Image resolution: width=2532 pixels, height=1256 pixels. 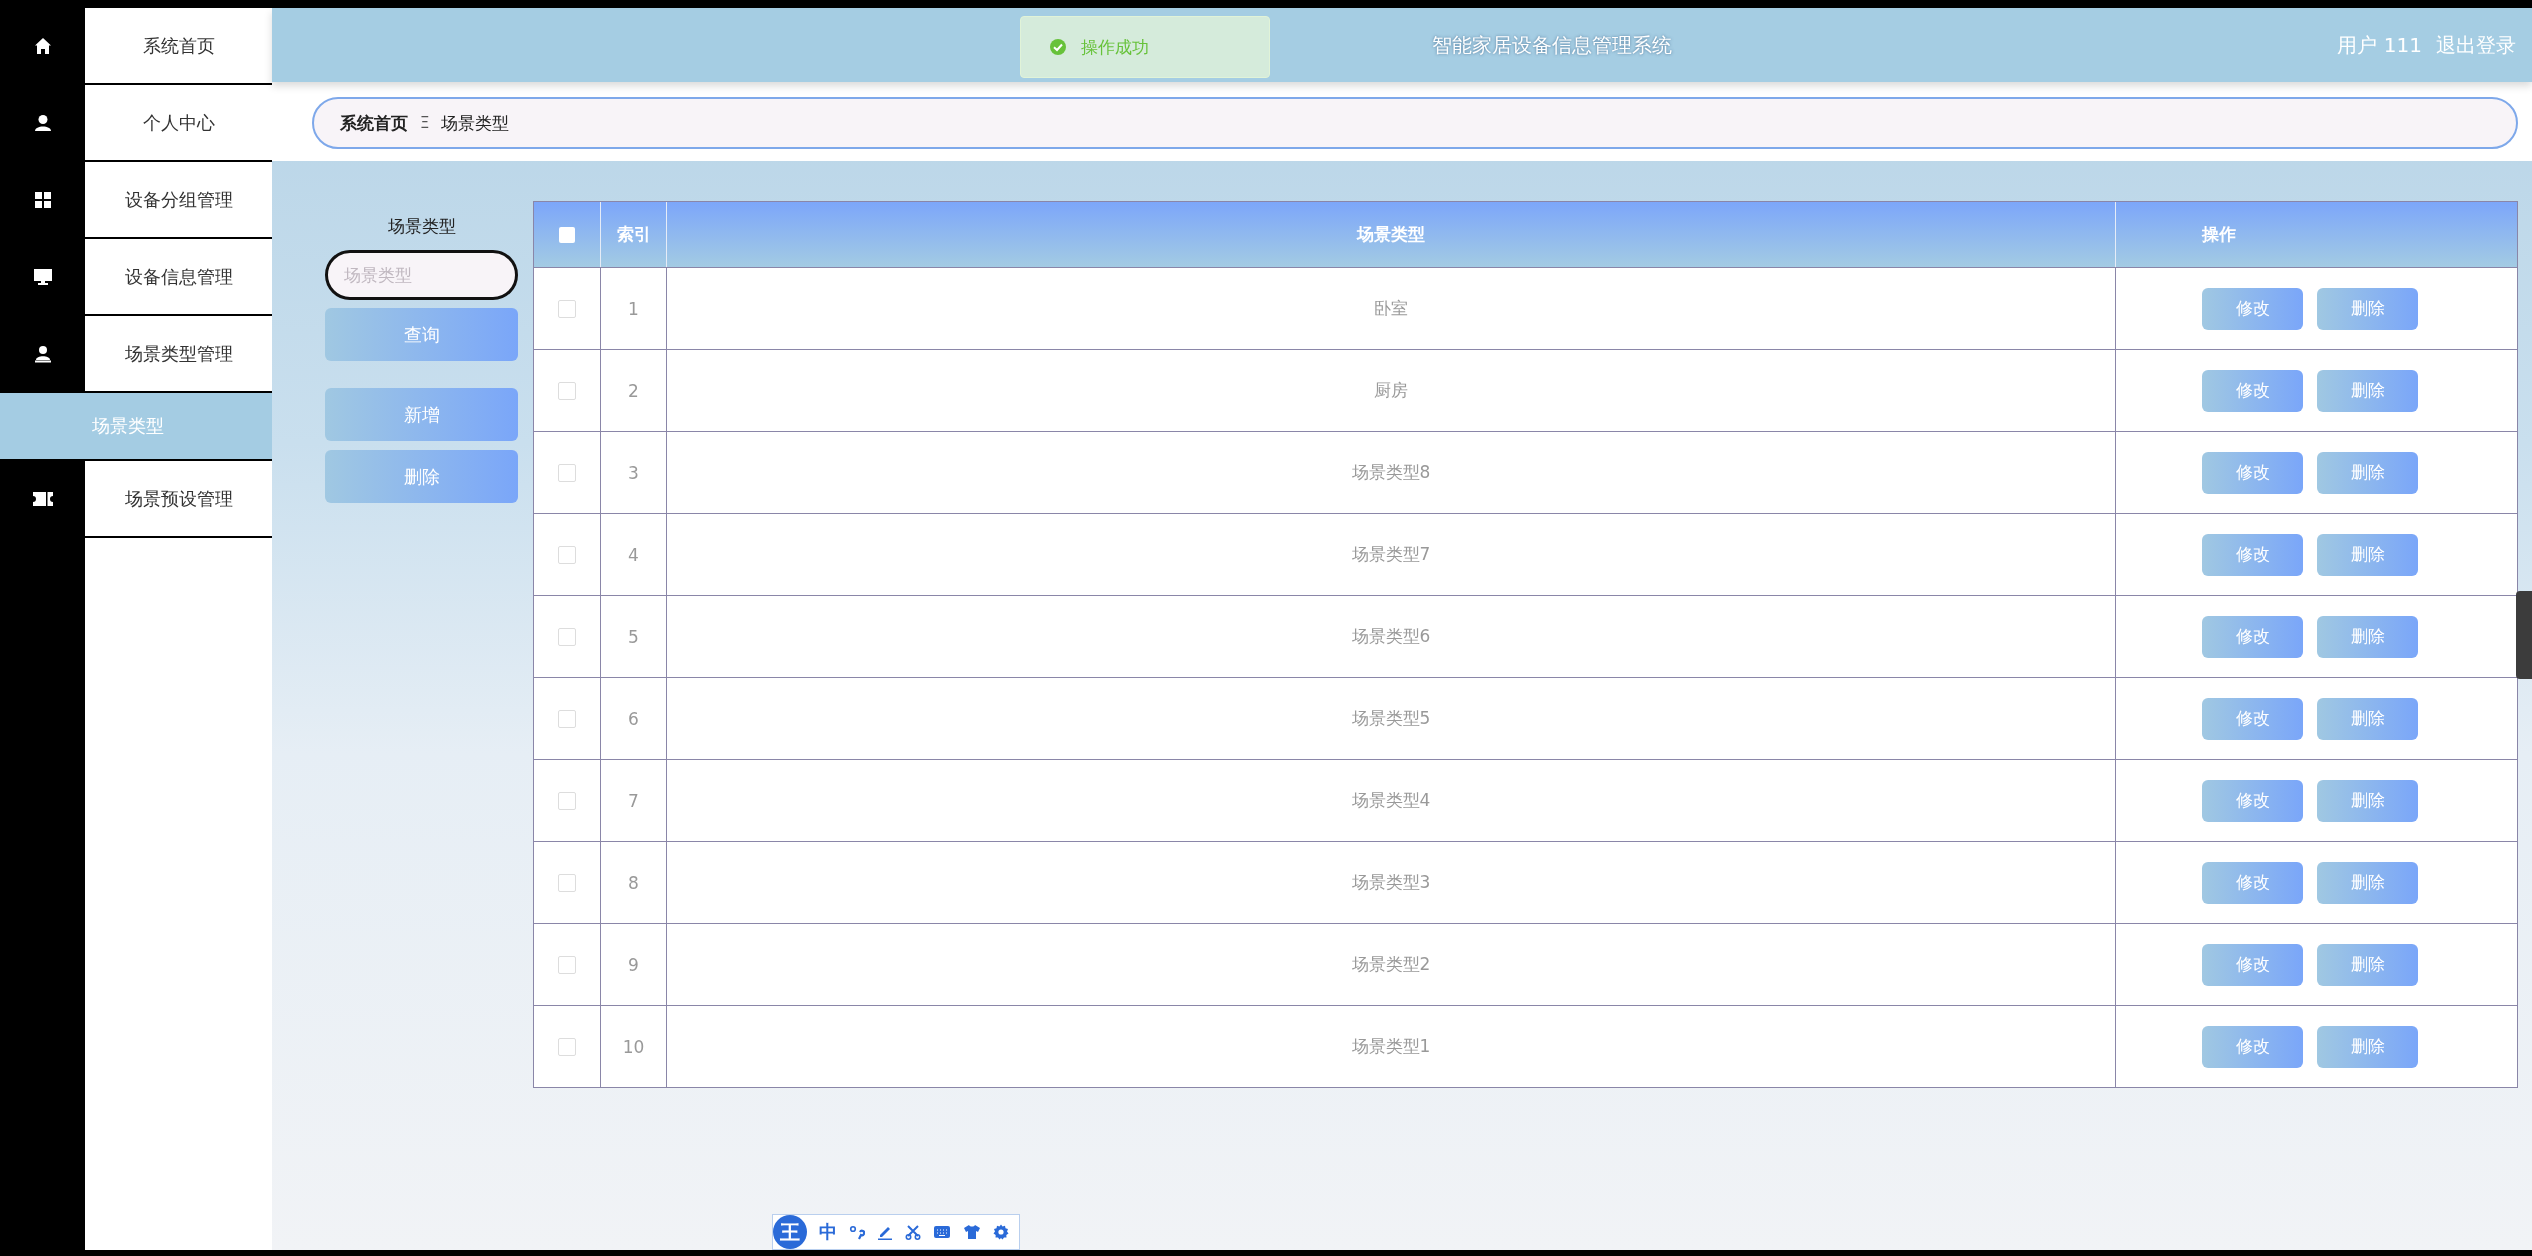 I want to click on user-icon, so click(x=42, y=122).